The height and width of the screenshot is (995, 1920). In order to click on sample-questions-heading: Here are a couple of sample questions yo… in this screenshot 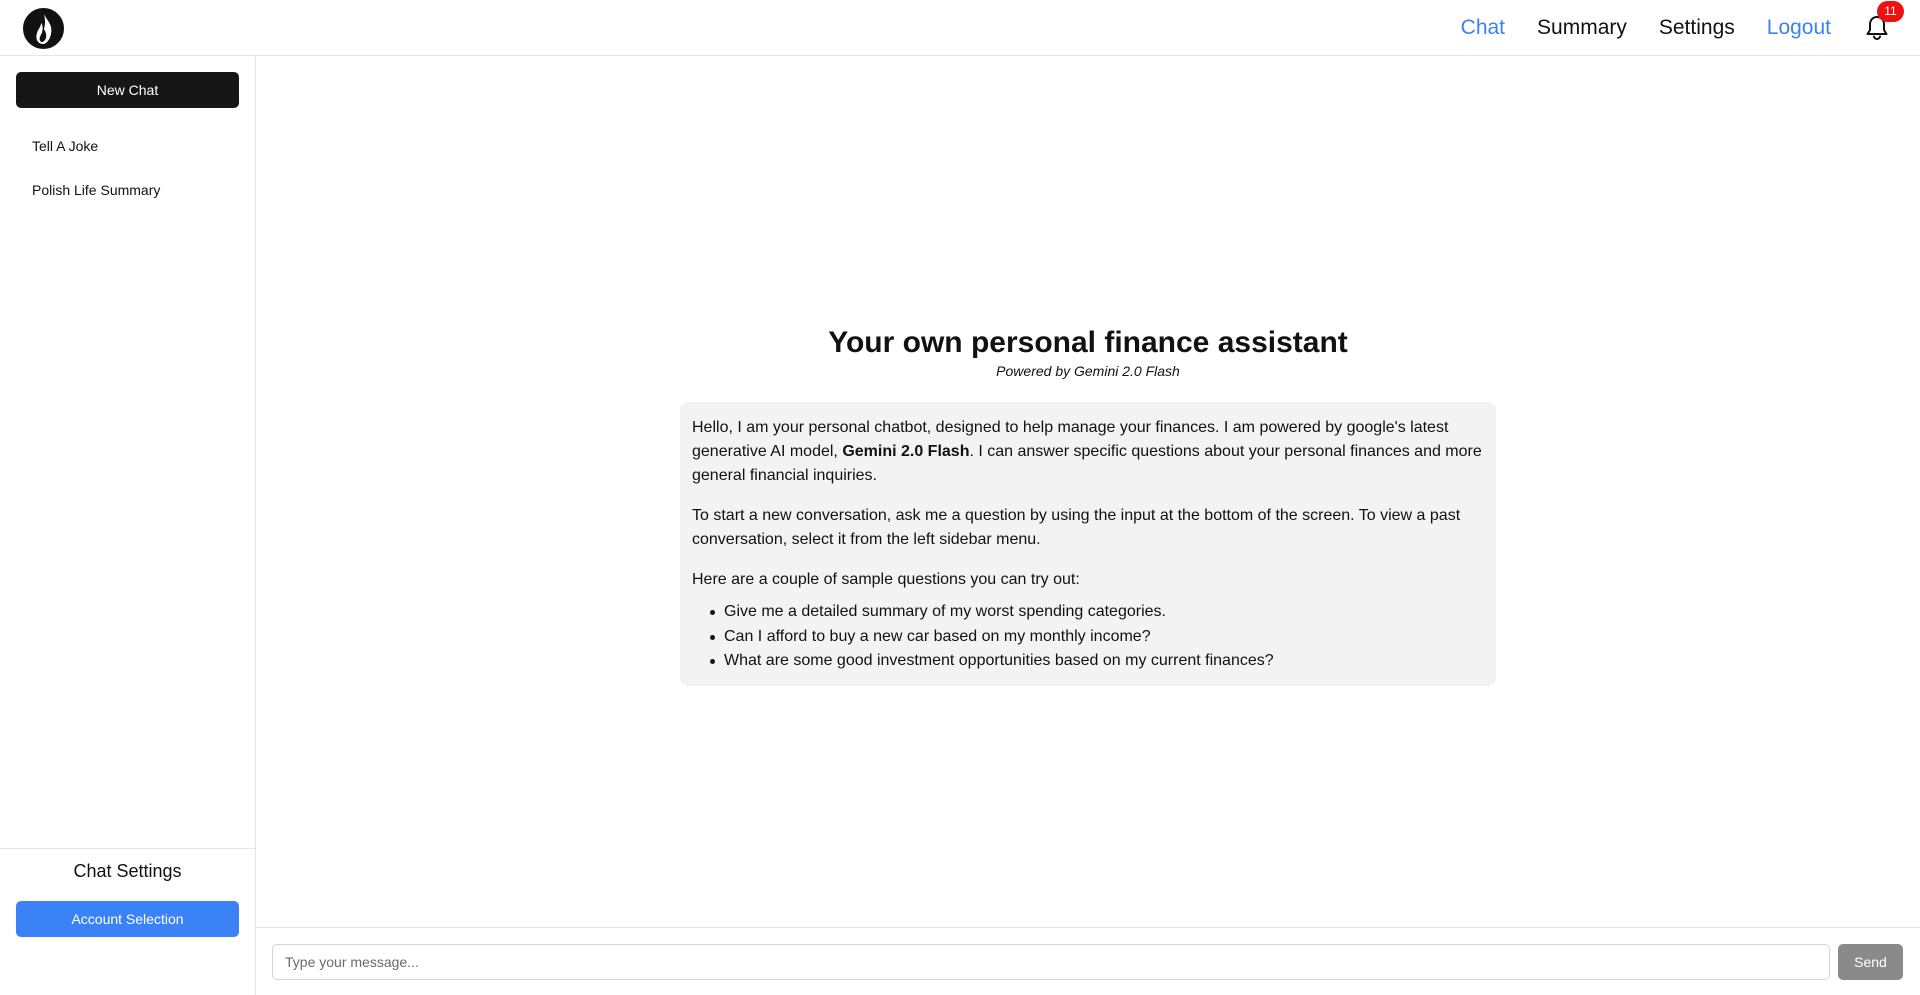, I will do `click(886, 579)`.